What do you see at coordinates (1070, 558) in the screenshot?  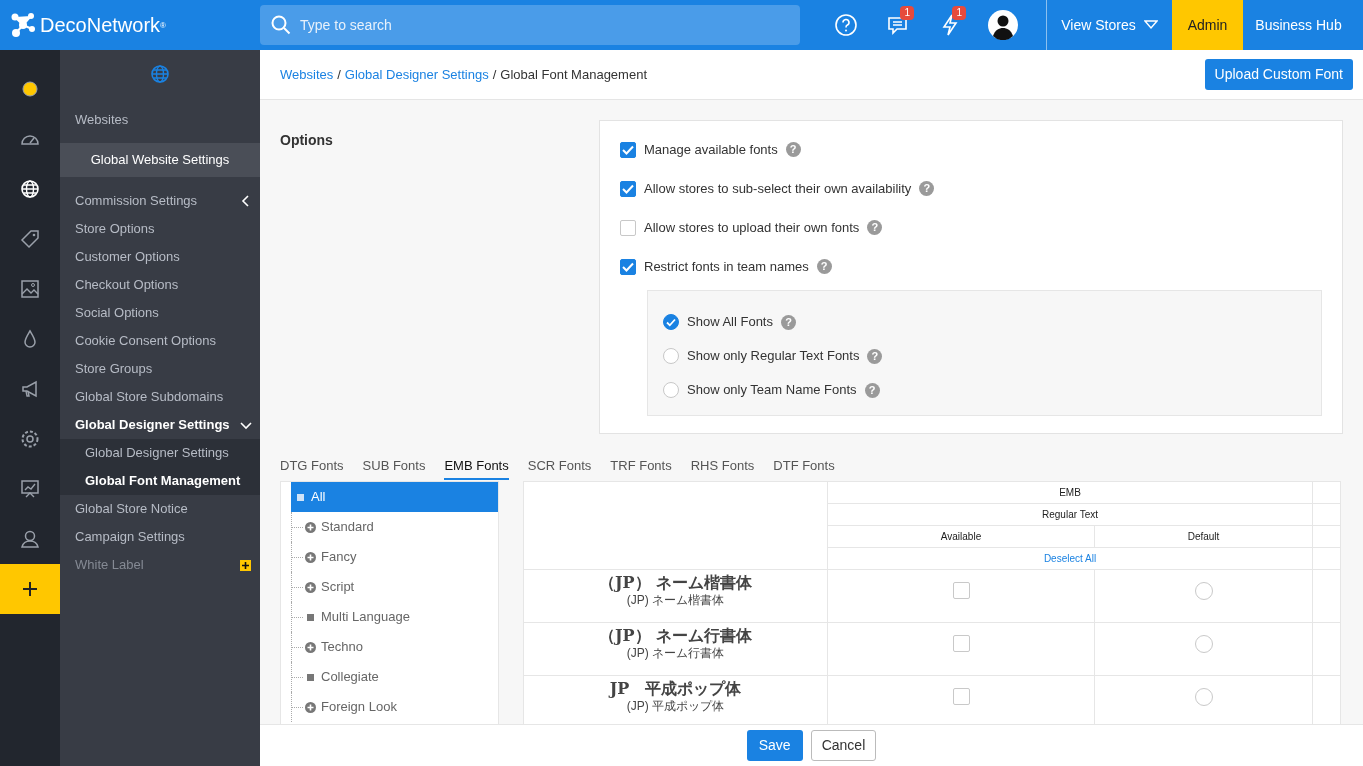 I see `deselect-all-link: Deselect All` at bounding box center [1070, 558].